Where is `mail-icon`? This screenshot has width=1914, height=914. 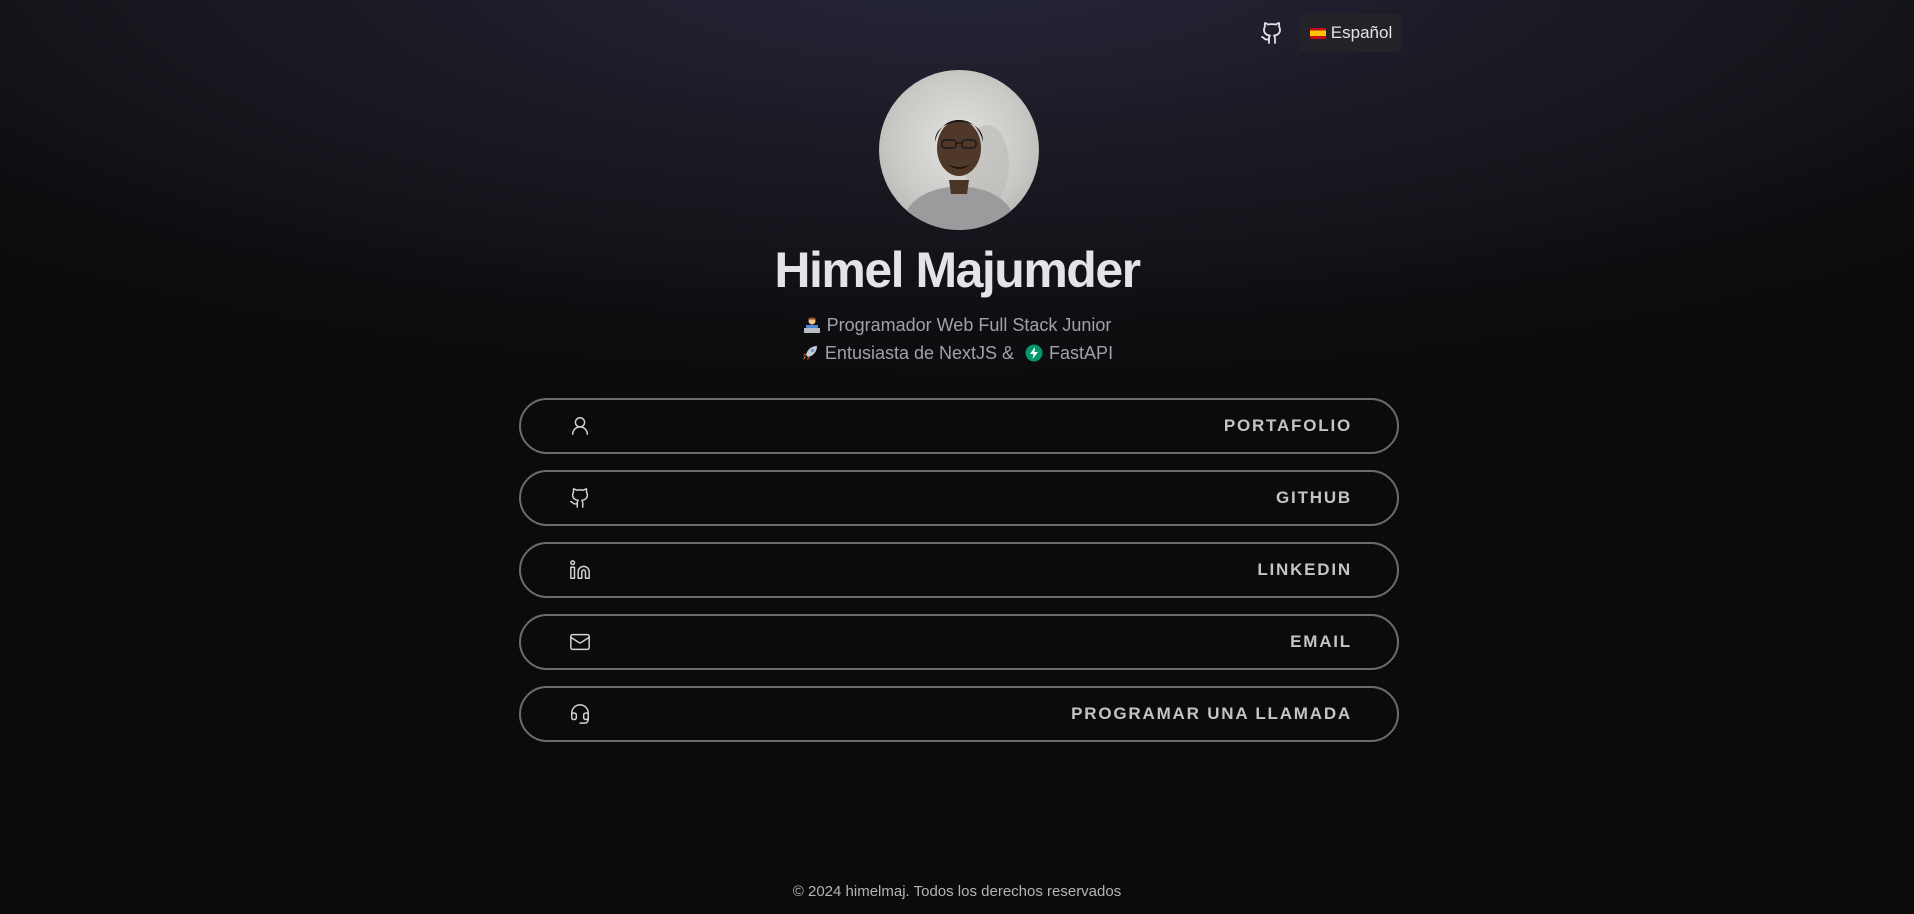
mail-icon is located at coordinates (580, 642).